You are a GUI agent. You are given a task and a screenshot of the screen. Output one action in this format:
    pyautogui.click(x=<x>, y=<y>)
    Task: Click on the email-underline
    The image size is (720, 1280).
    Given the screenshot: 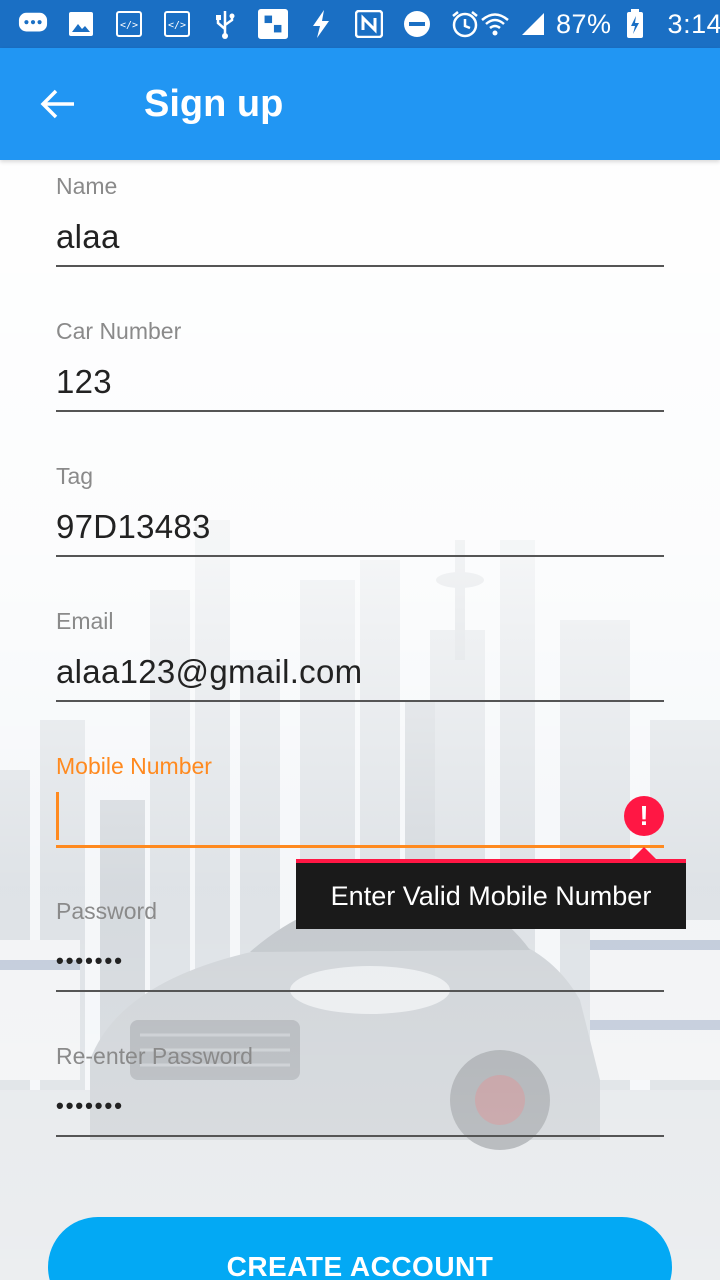 What is the action you would take?
    pyautogui.click(x=360, y=701)
    